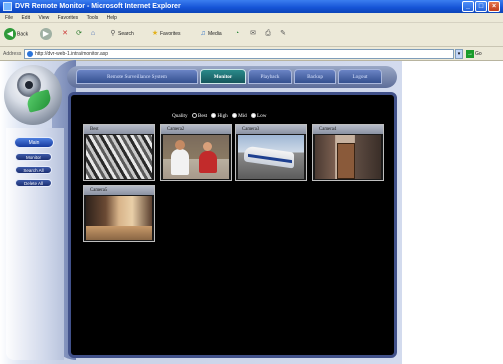 The height and width of the screenshot is (364, 503). I want to click on go-label: Go, so click(478, 54).